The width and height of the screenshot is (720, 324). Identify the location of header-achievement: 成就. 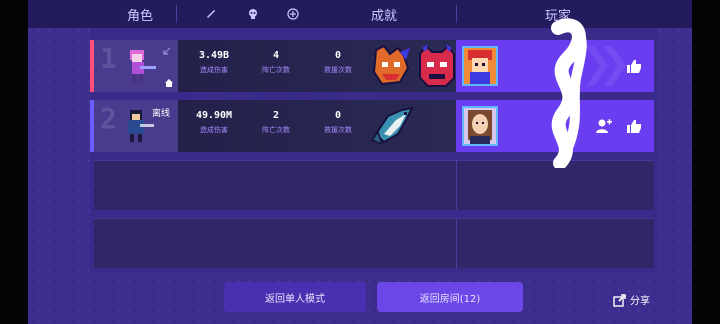
(384, 14).